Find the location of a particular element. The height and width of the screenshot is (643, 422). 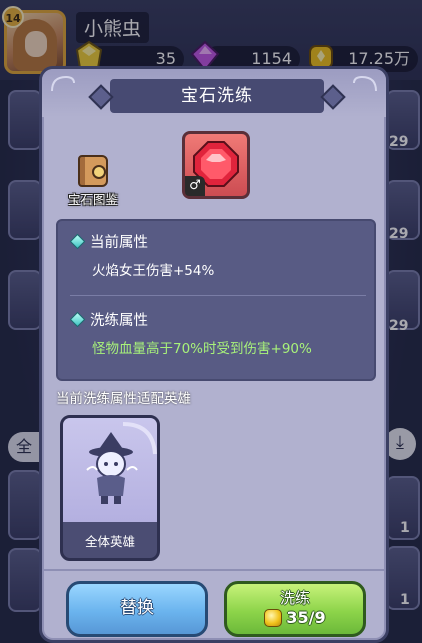

replace-button: 替换 is located at coordinates (137, 609).